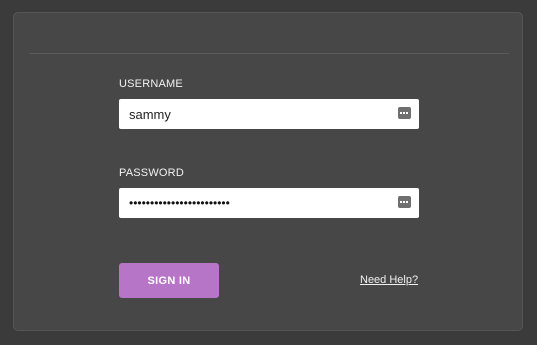 The height and width of the screenshot is (345, 537). Describe the element at coordinates (169, 280) in the screenshot. I see `sign-in-button: SIGN IN` at that location.